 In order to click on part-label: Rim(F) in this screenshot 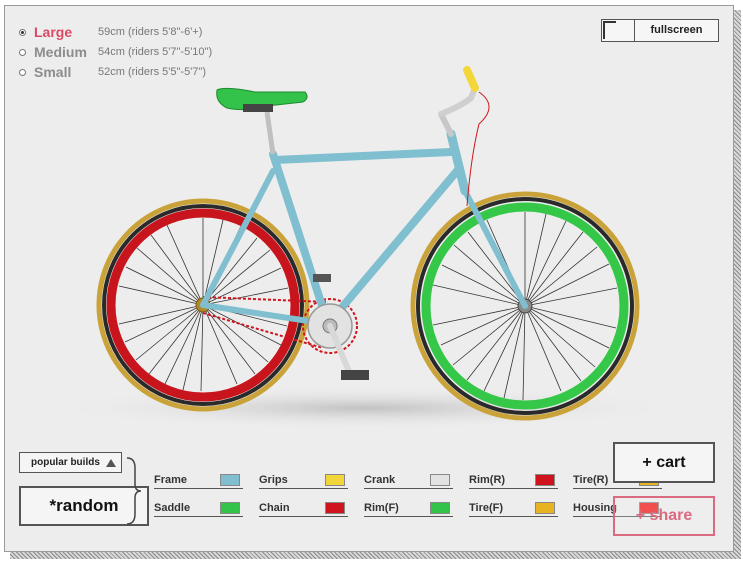, I will do `click(381, 508)`.